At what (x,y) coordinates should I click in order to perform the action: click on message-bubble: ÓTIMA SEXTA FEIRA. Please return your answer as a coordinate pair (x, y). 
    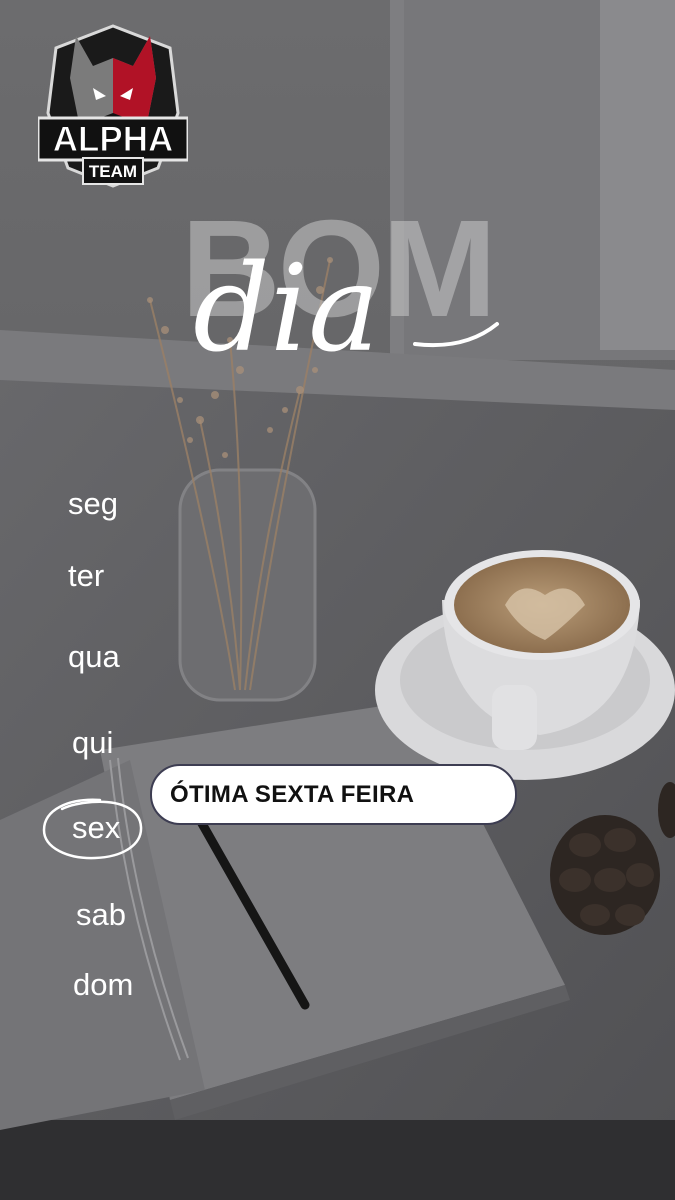
    Looking at the image, I should click on (333, 794).